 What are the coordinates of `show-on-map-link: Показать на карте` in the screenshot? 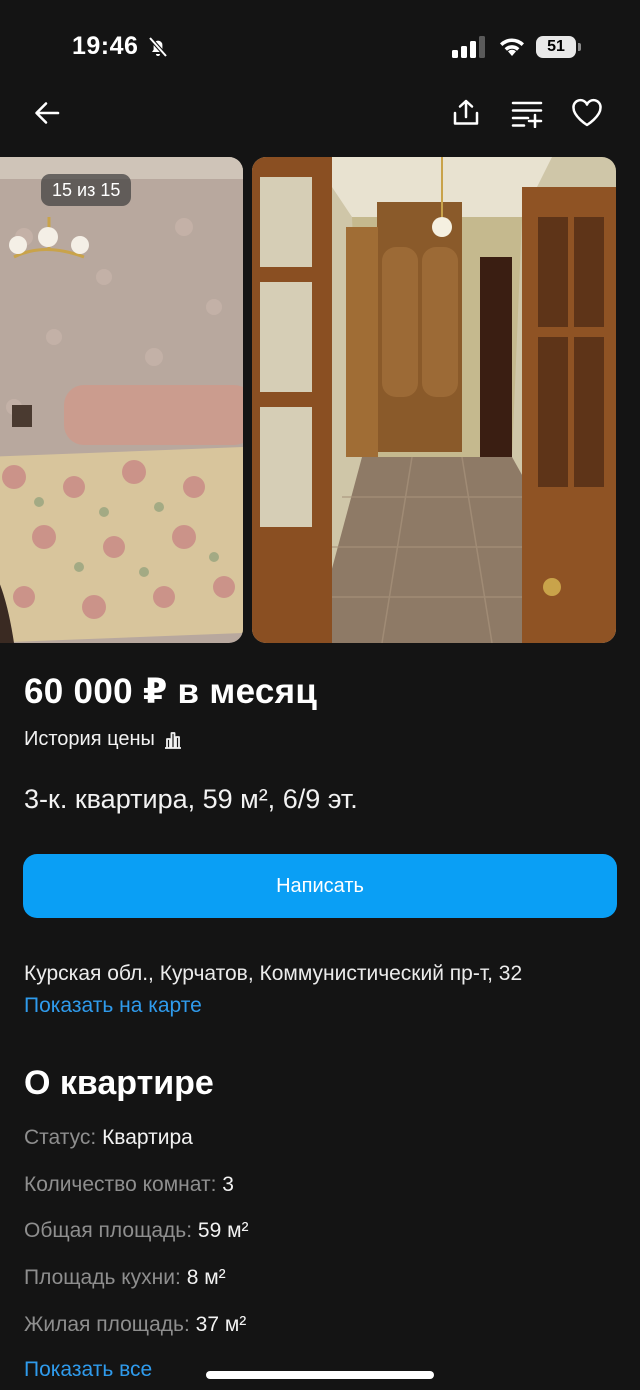 It's located at (113, 1006).